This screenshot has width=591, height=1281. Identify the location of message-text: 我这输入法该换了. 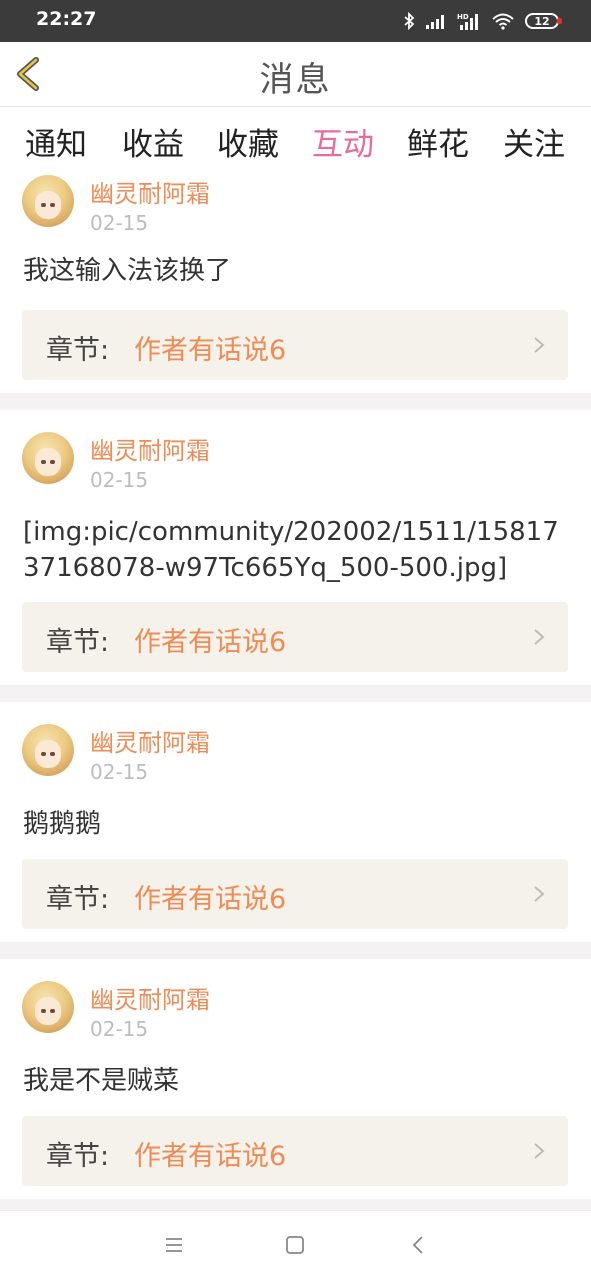
(127, 271).